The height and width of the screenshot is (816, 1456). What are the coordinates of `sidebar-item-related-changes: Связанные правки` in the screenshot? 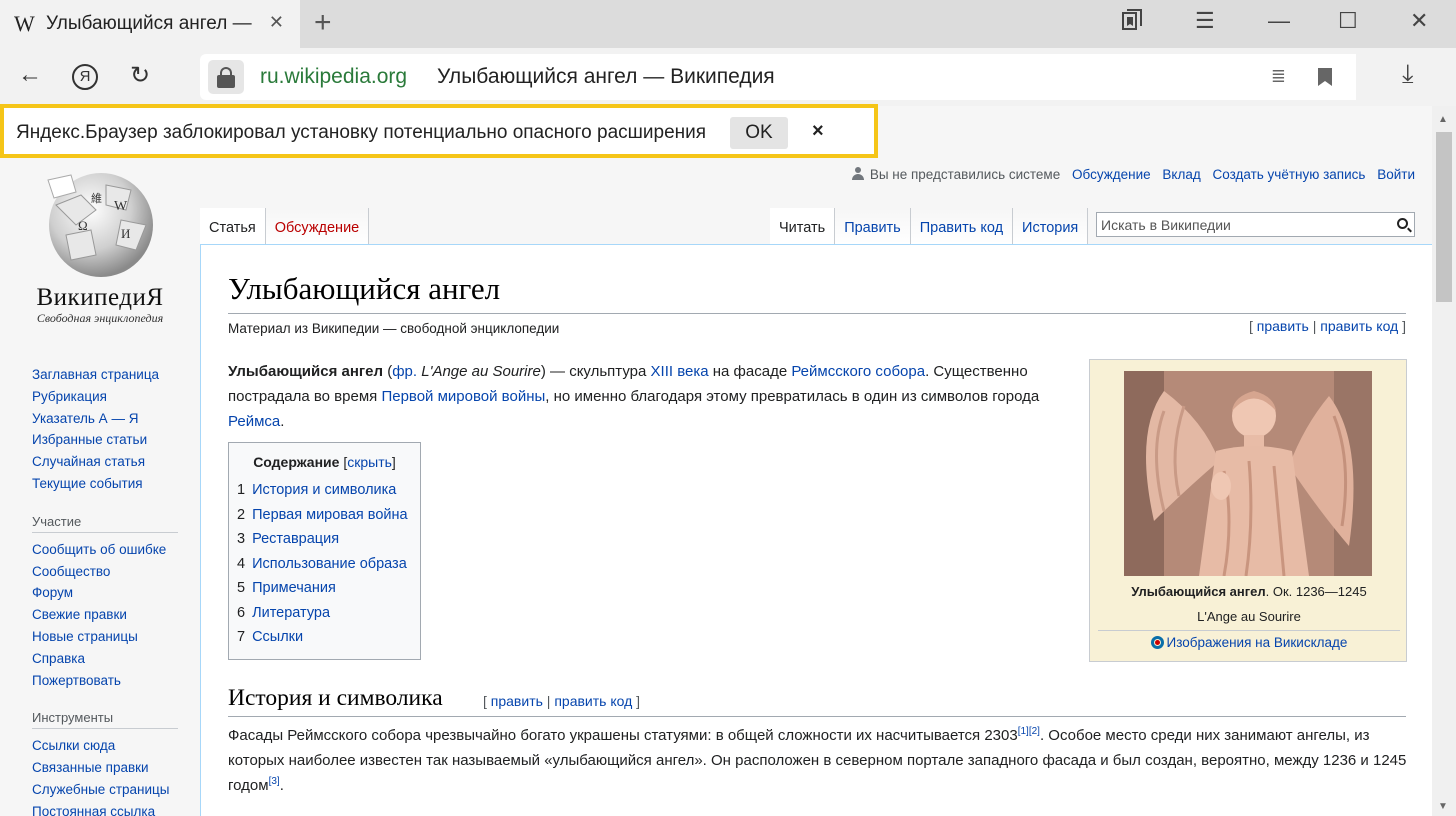 It's located at (107, 768).